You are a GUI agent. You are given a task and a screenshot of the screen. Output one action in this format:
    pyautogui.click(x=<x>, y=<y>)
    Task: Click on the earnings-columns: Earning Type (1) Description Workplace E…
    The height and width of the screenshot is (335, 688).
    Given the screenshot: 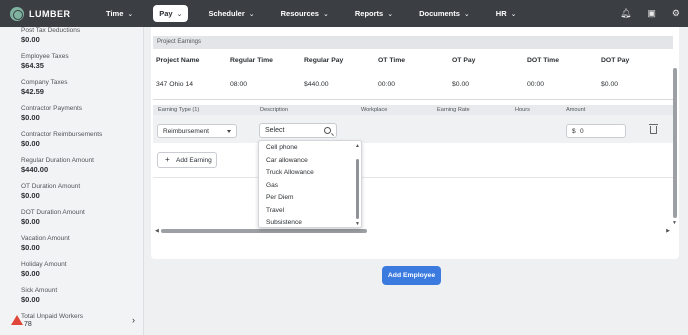 What is the action you would take?
    pyautogui.click(x=413, y=110)
    